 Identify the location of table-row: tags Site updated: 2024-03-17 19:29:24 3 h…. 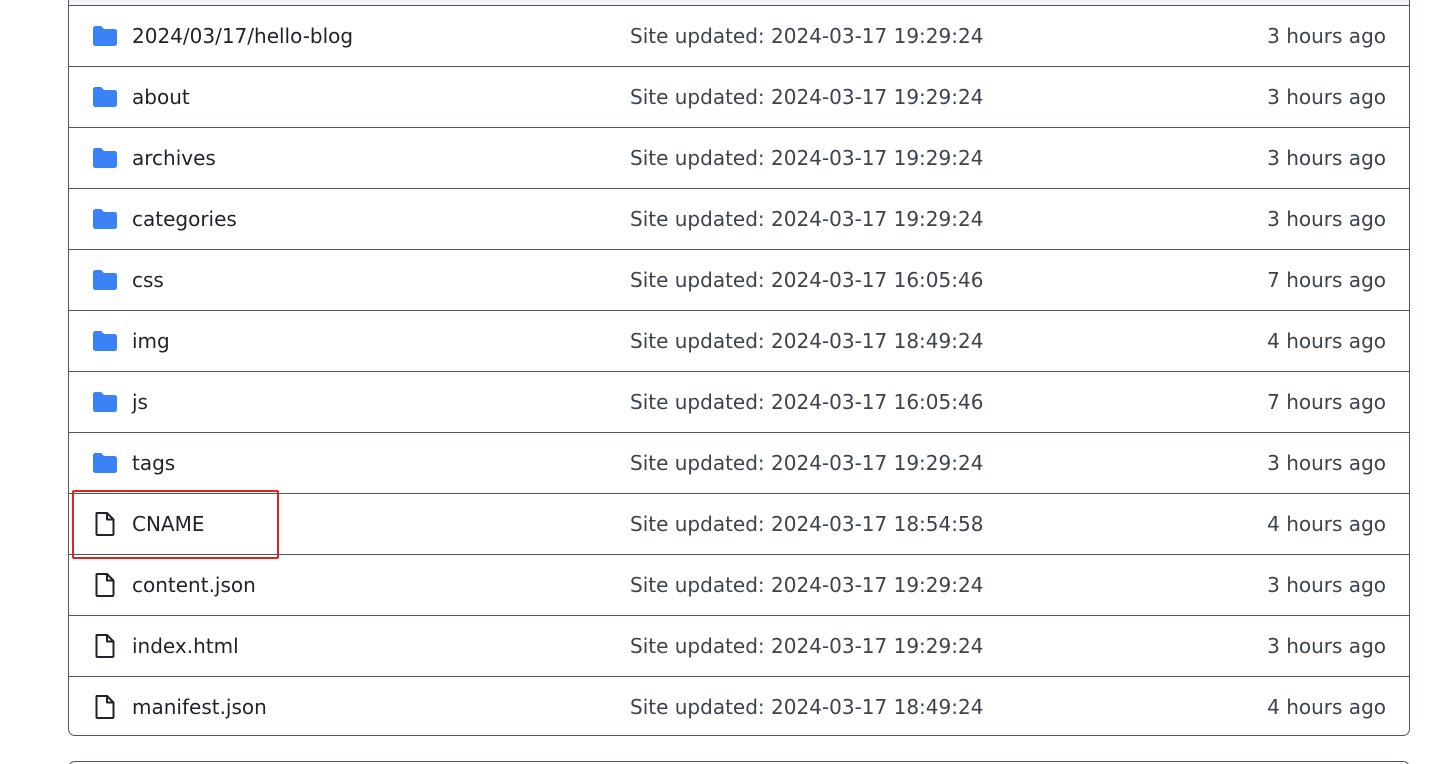
(739, 463).